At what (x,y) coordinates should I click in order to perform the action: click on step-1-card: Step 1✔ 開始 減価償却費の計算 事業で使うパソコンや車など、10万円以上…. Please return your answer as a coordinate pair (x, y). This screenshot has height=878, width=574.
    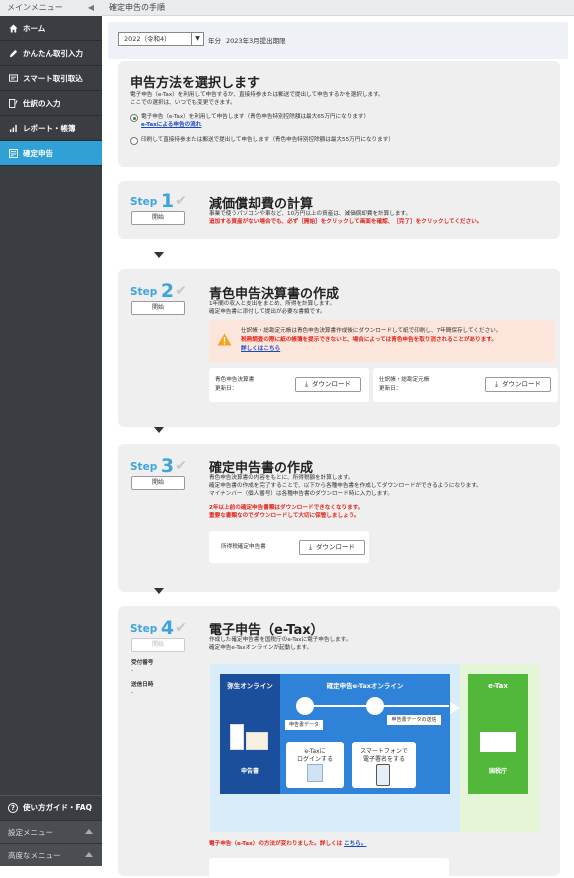
    Looking at the image, I should click on (339, 210).